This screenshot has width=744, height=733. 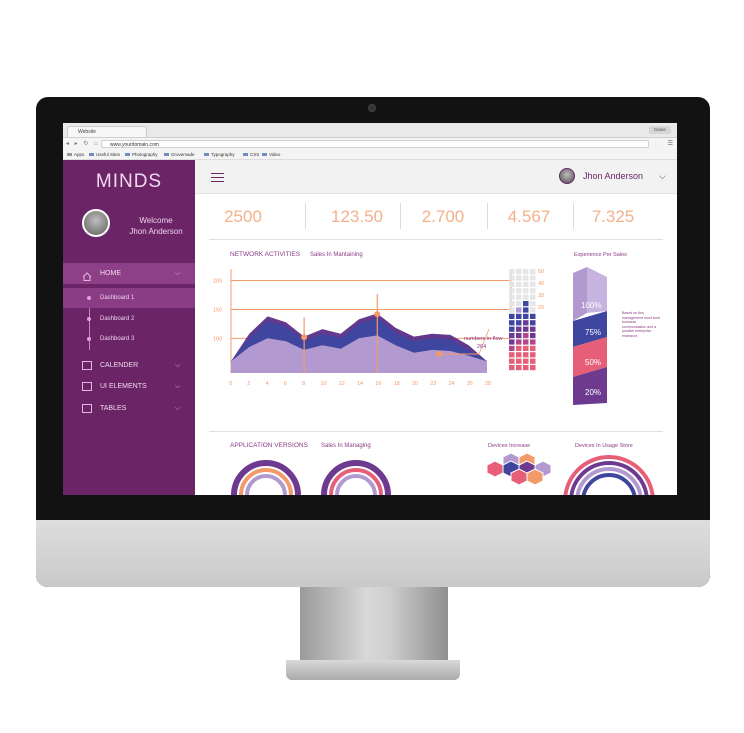 I want to click on x-tick-label: 2, so click(x=248, y=384).